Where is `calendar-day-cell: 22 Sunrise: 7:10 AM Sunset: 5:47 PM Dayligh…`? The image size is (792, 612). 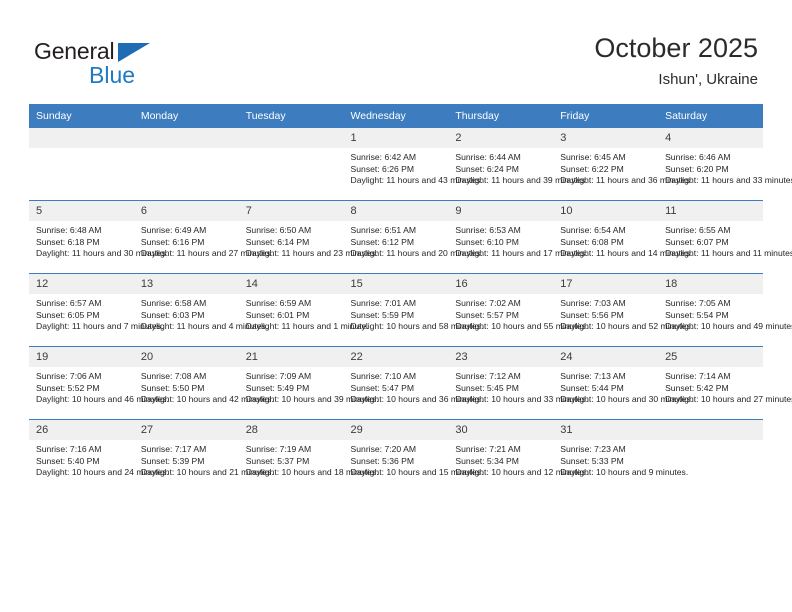
calendar-day-cell: 22 Sunrise: 7:10 AM Sunset: 5:47 PM Dayligh… is located at coordinates (413, 383).